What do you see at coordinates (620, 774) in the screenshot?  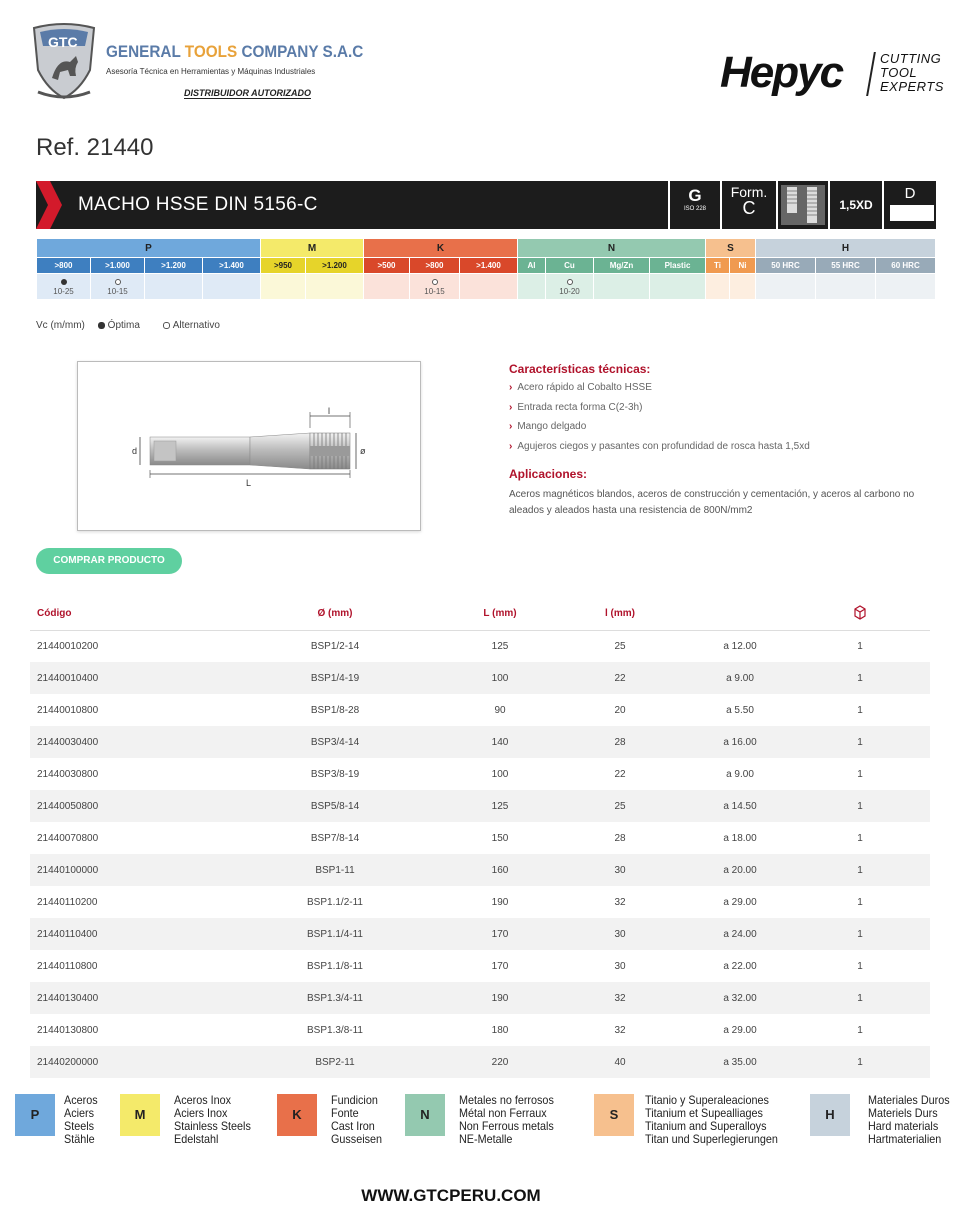 I see `table-cell: 22` at bounding box center [620, 774].